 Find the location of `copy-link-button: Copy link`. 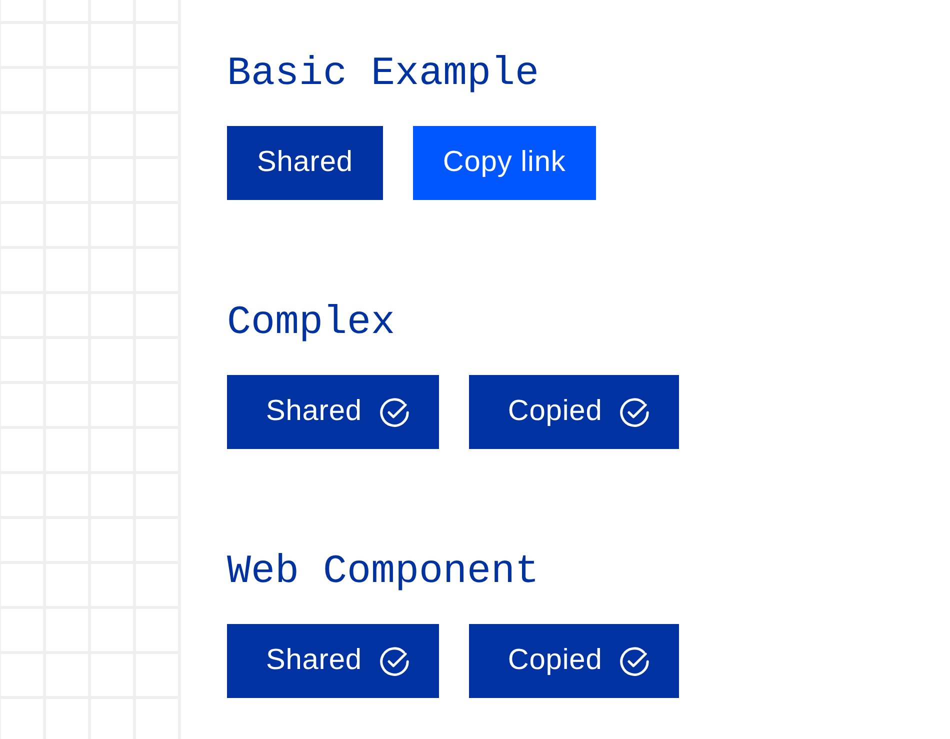

copy-link-button: Copy link is located at coordinates (504, 163).